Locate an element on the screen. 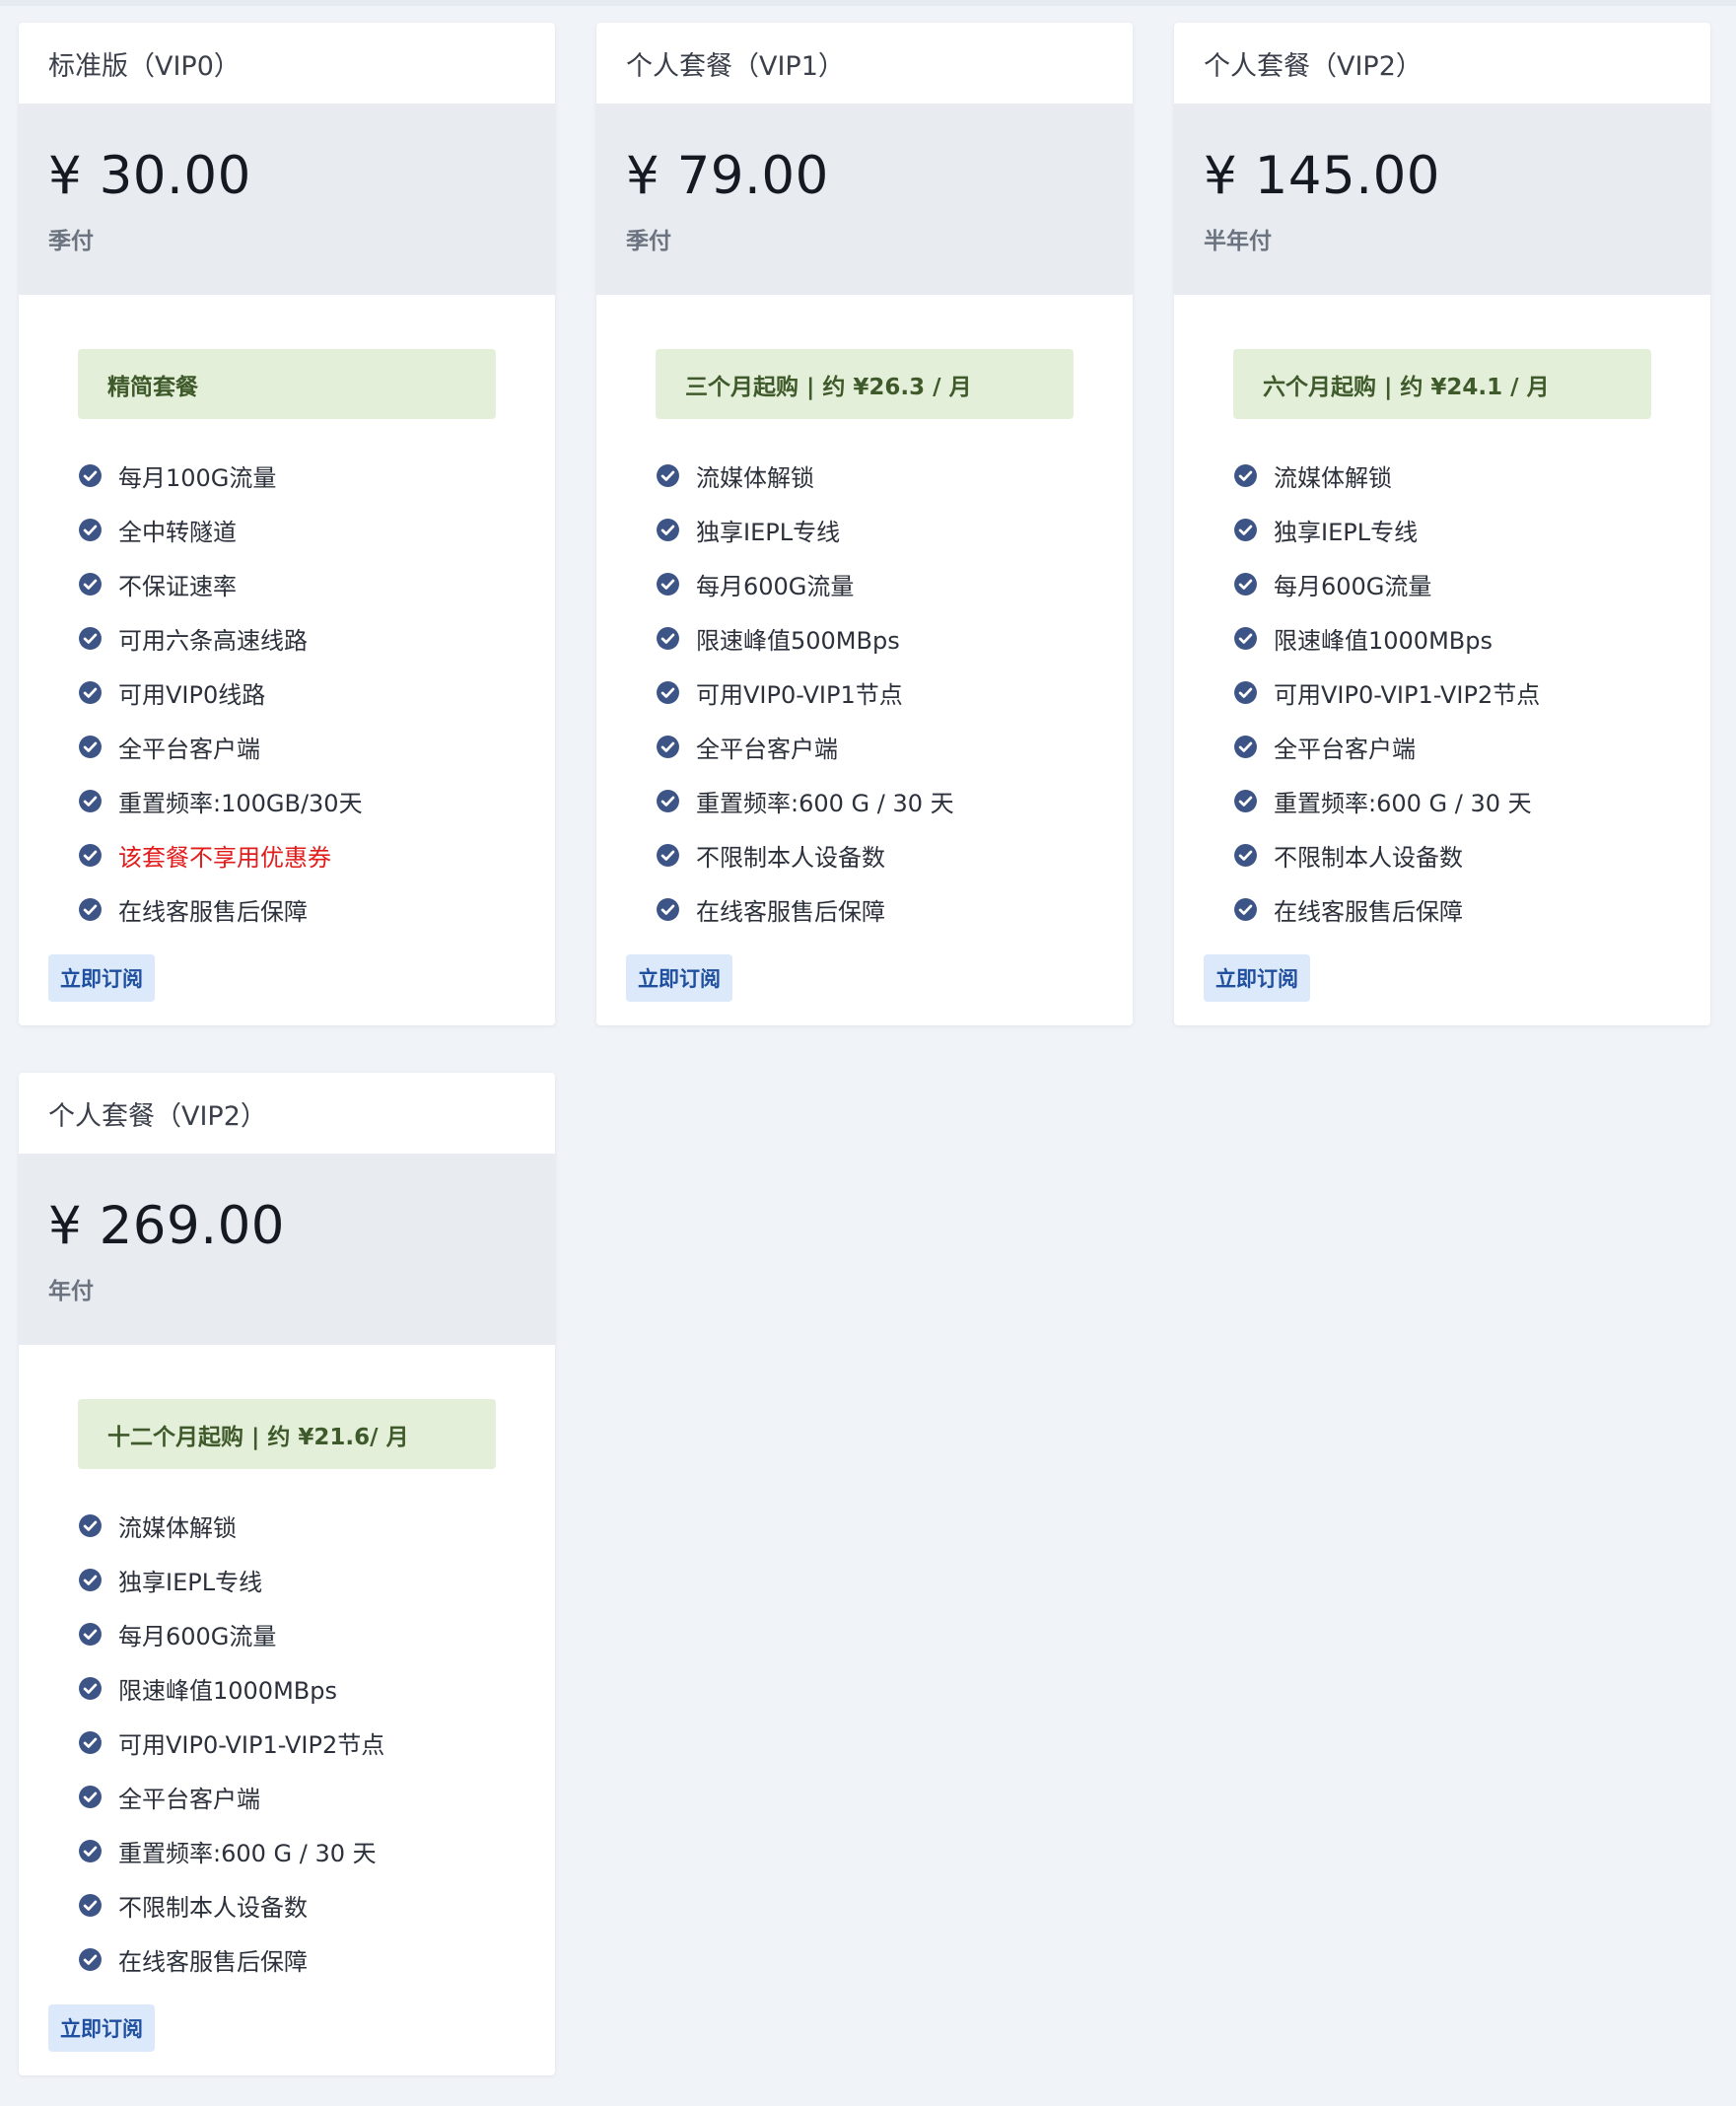  feature-text: 全中转隧道 is located at coordinates (178, 532).